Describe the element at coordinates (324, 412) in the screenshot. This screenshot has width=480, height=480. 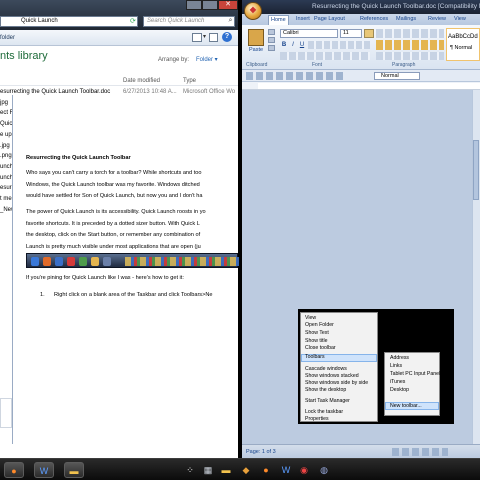
I see `context-menu-item: Lock the taskbar` at that location.